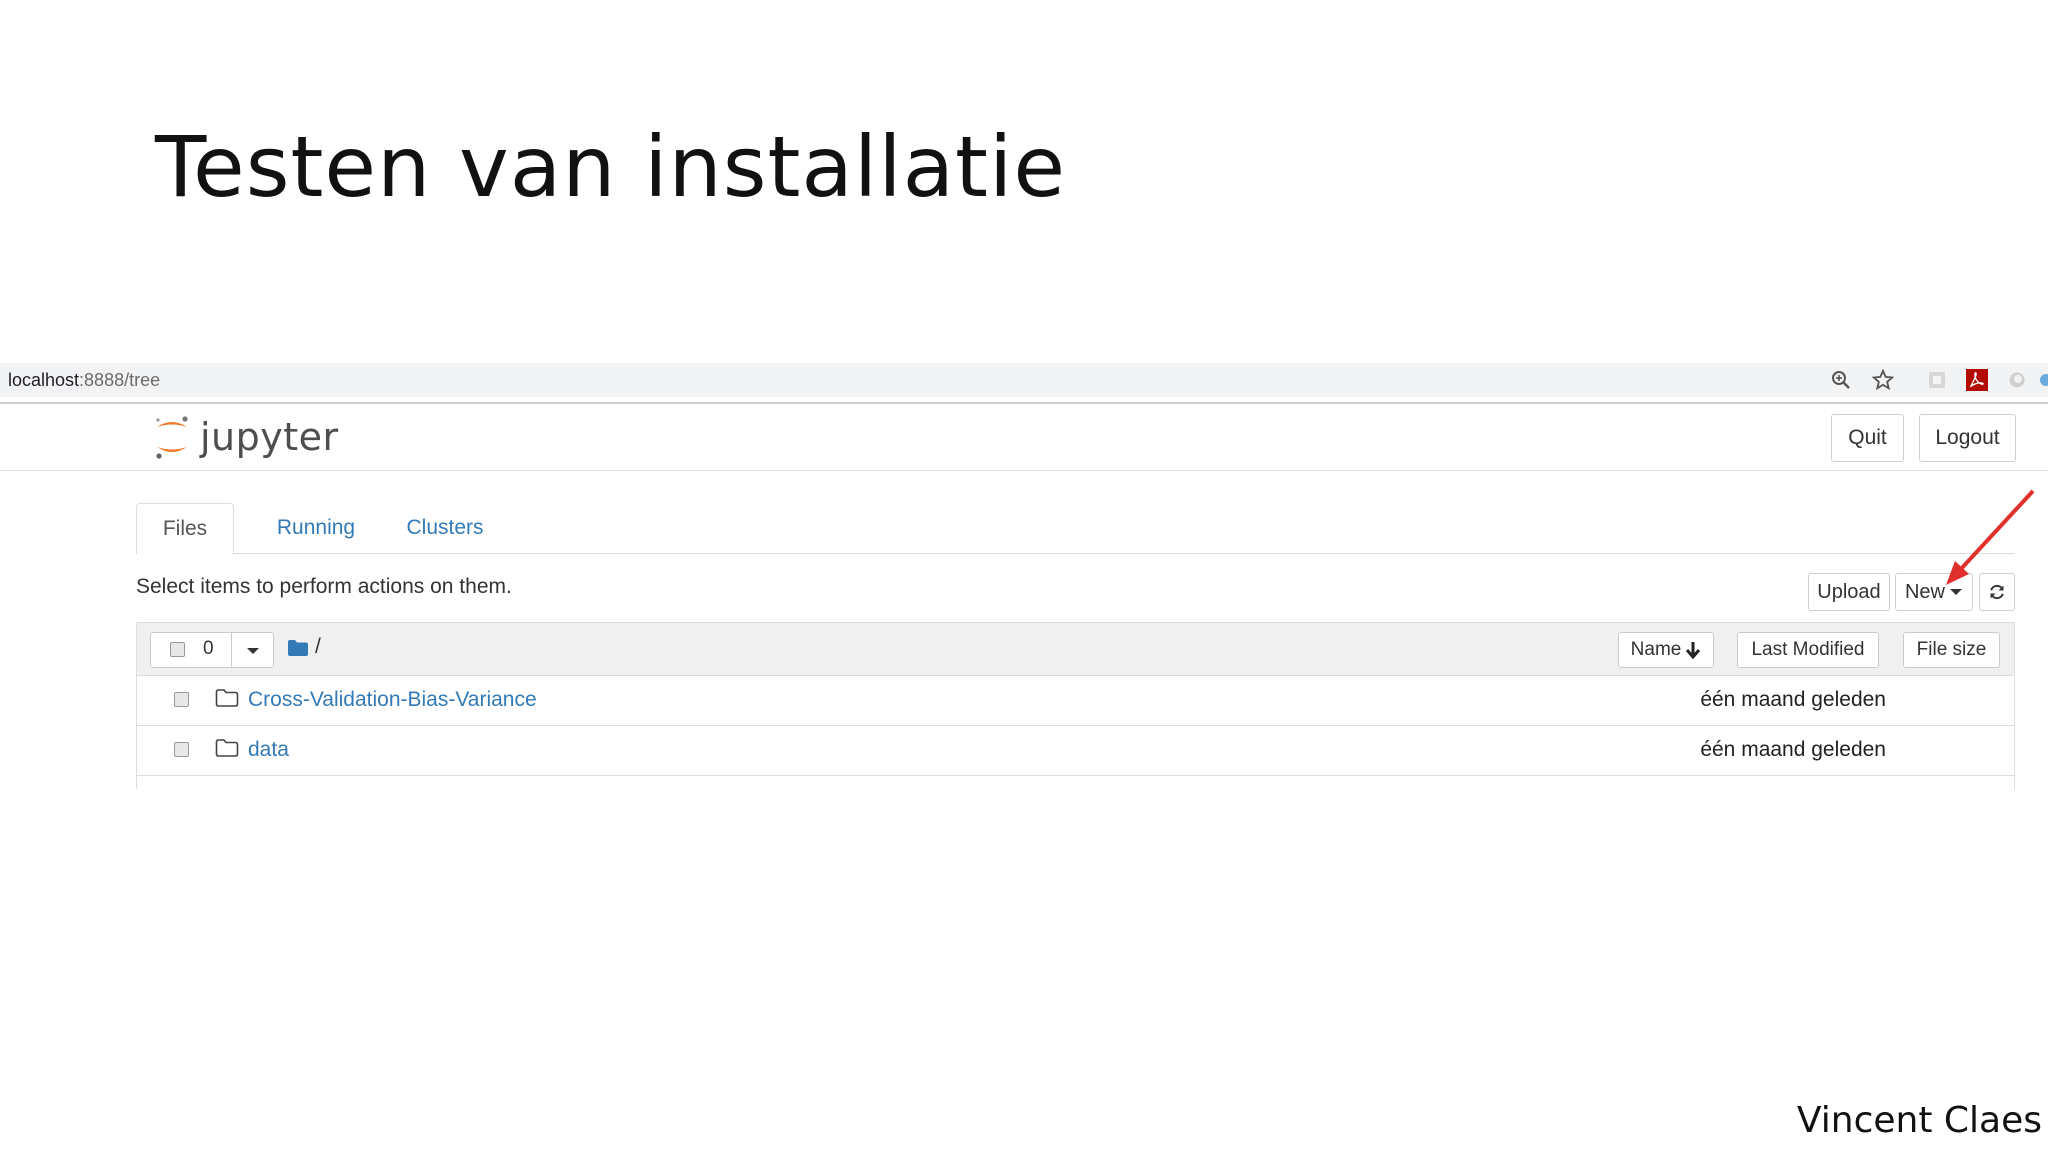 The width and height of the screenshot is (2048, 1152). I want to click on select-all-control: 0, so click(212, 650).